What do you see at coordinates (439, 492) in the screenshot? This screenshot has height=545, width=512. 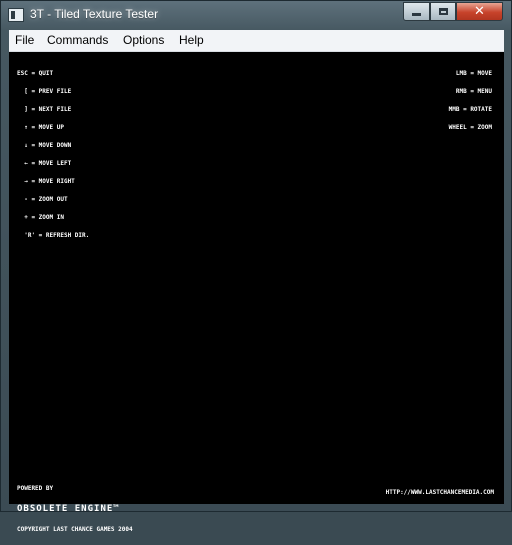 I see `website-url: HTTP://WWW.LASTCHANCEMEDIA.COM` at bounding box center [439, 492].